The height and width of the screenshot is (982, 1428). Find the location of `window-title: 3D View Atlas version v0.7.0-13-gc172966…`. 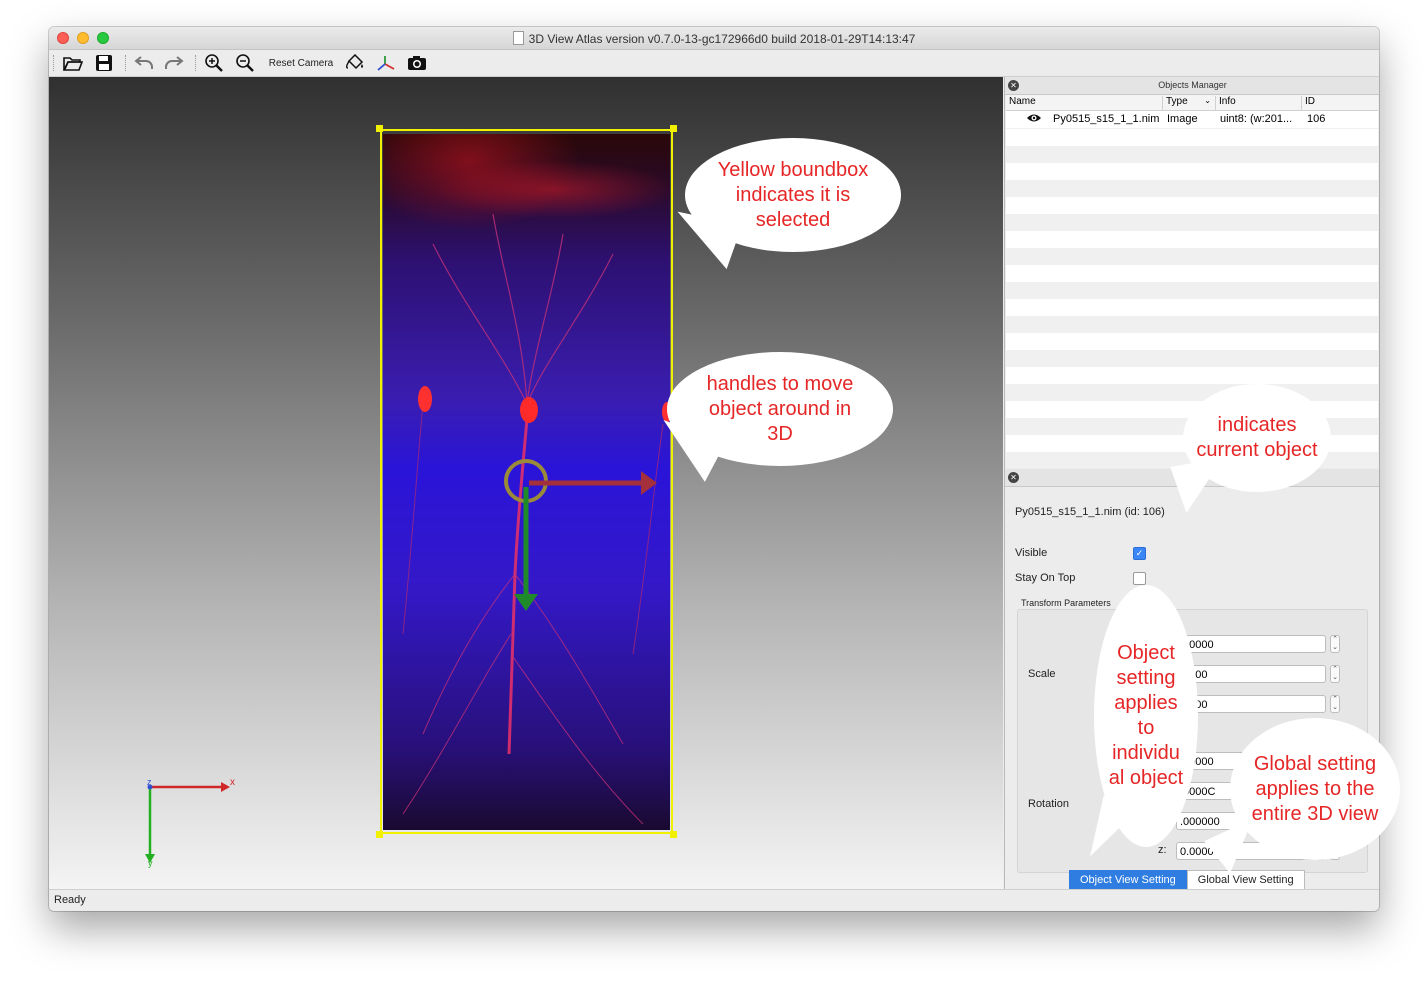

window-title: 3D View Atlas version v0.7.0-13-gc172966… is located at coordinates (722, 39).